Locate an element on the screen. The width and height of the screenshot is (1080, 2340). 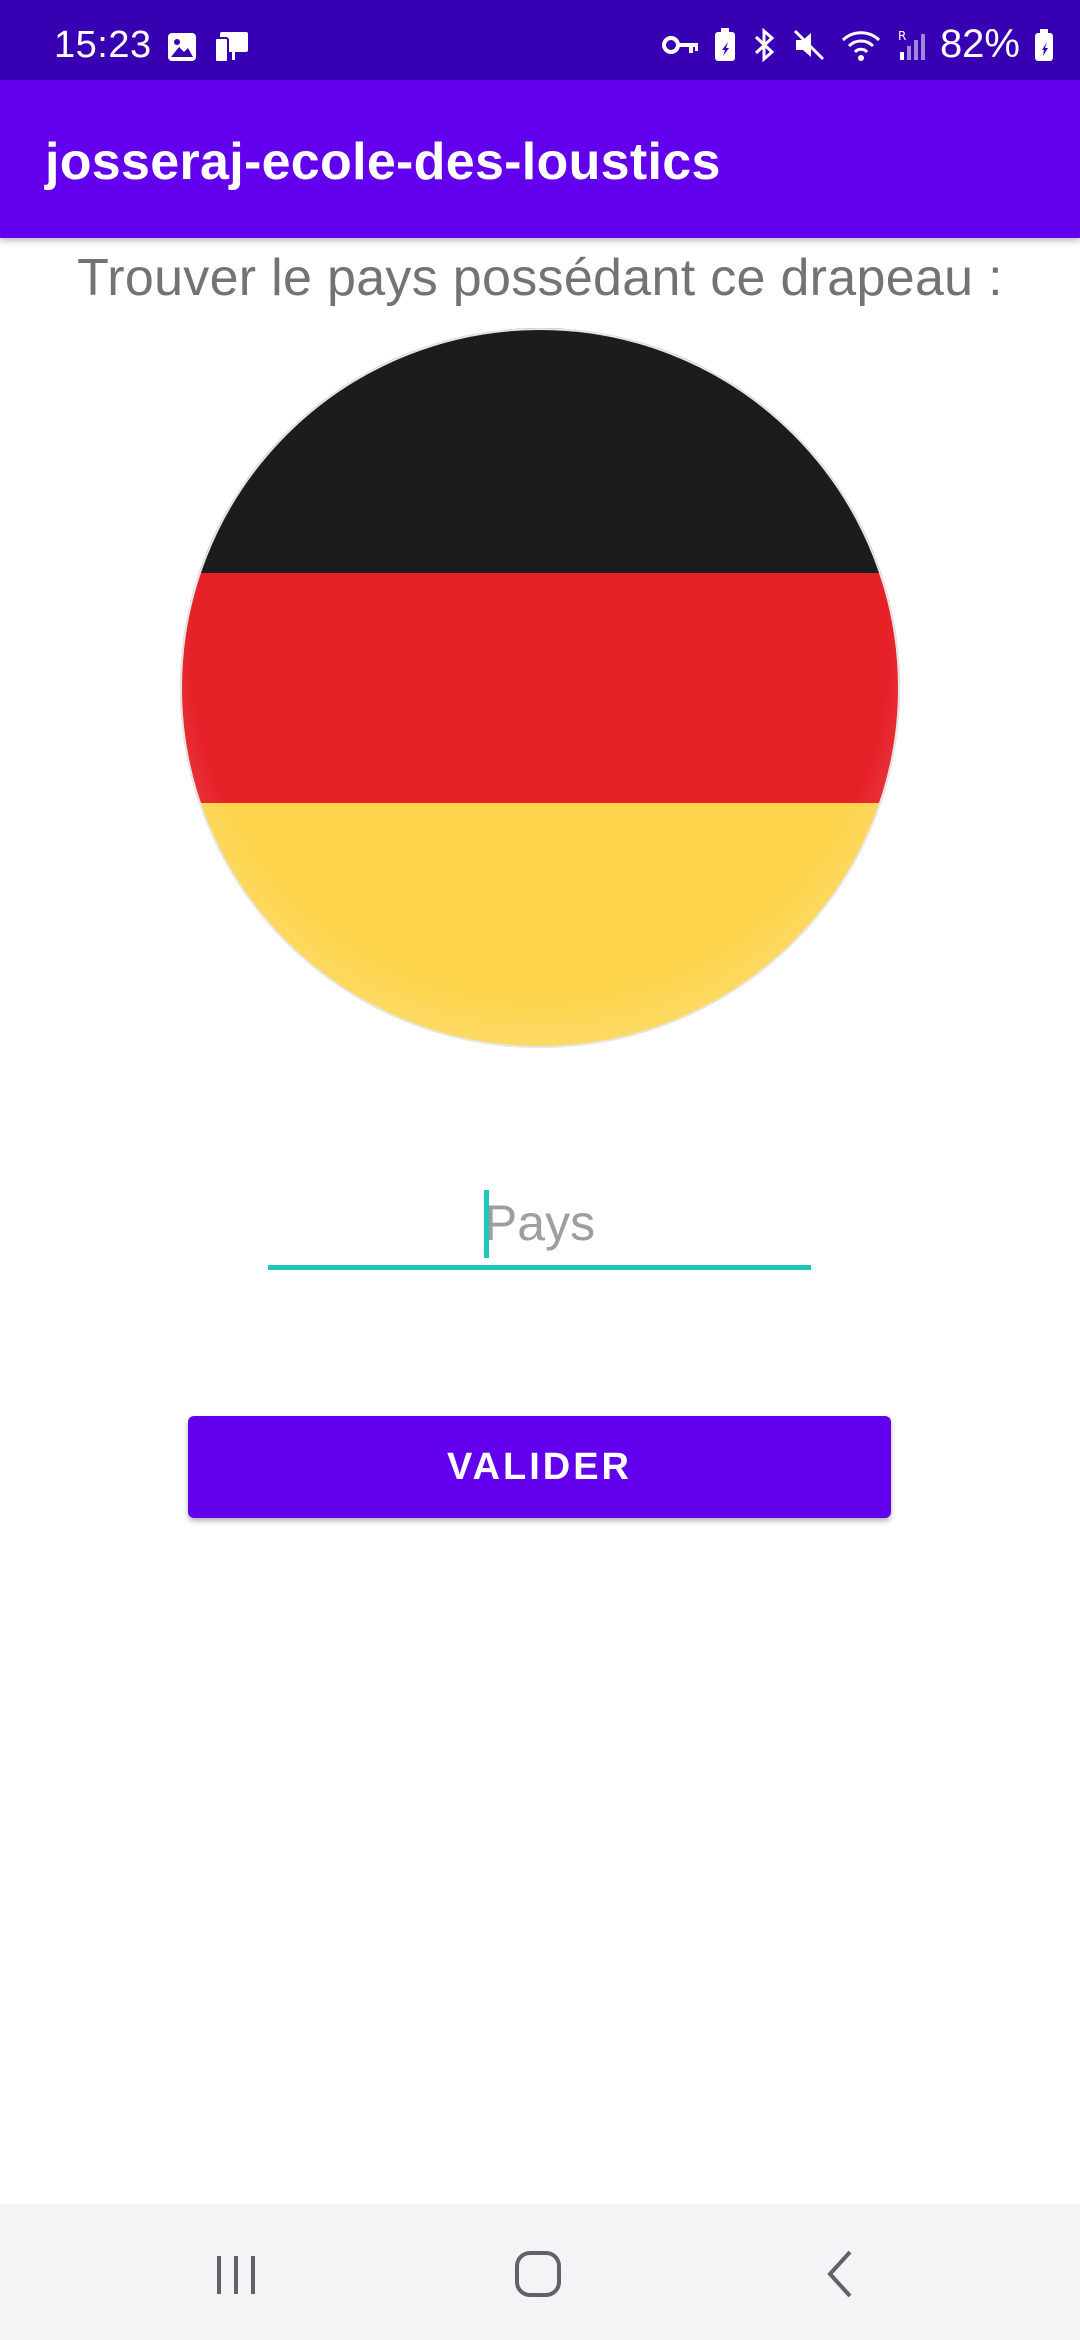
recents-icon is located at coordinates (236, 2275).